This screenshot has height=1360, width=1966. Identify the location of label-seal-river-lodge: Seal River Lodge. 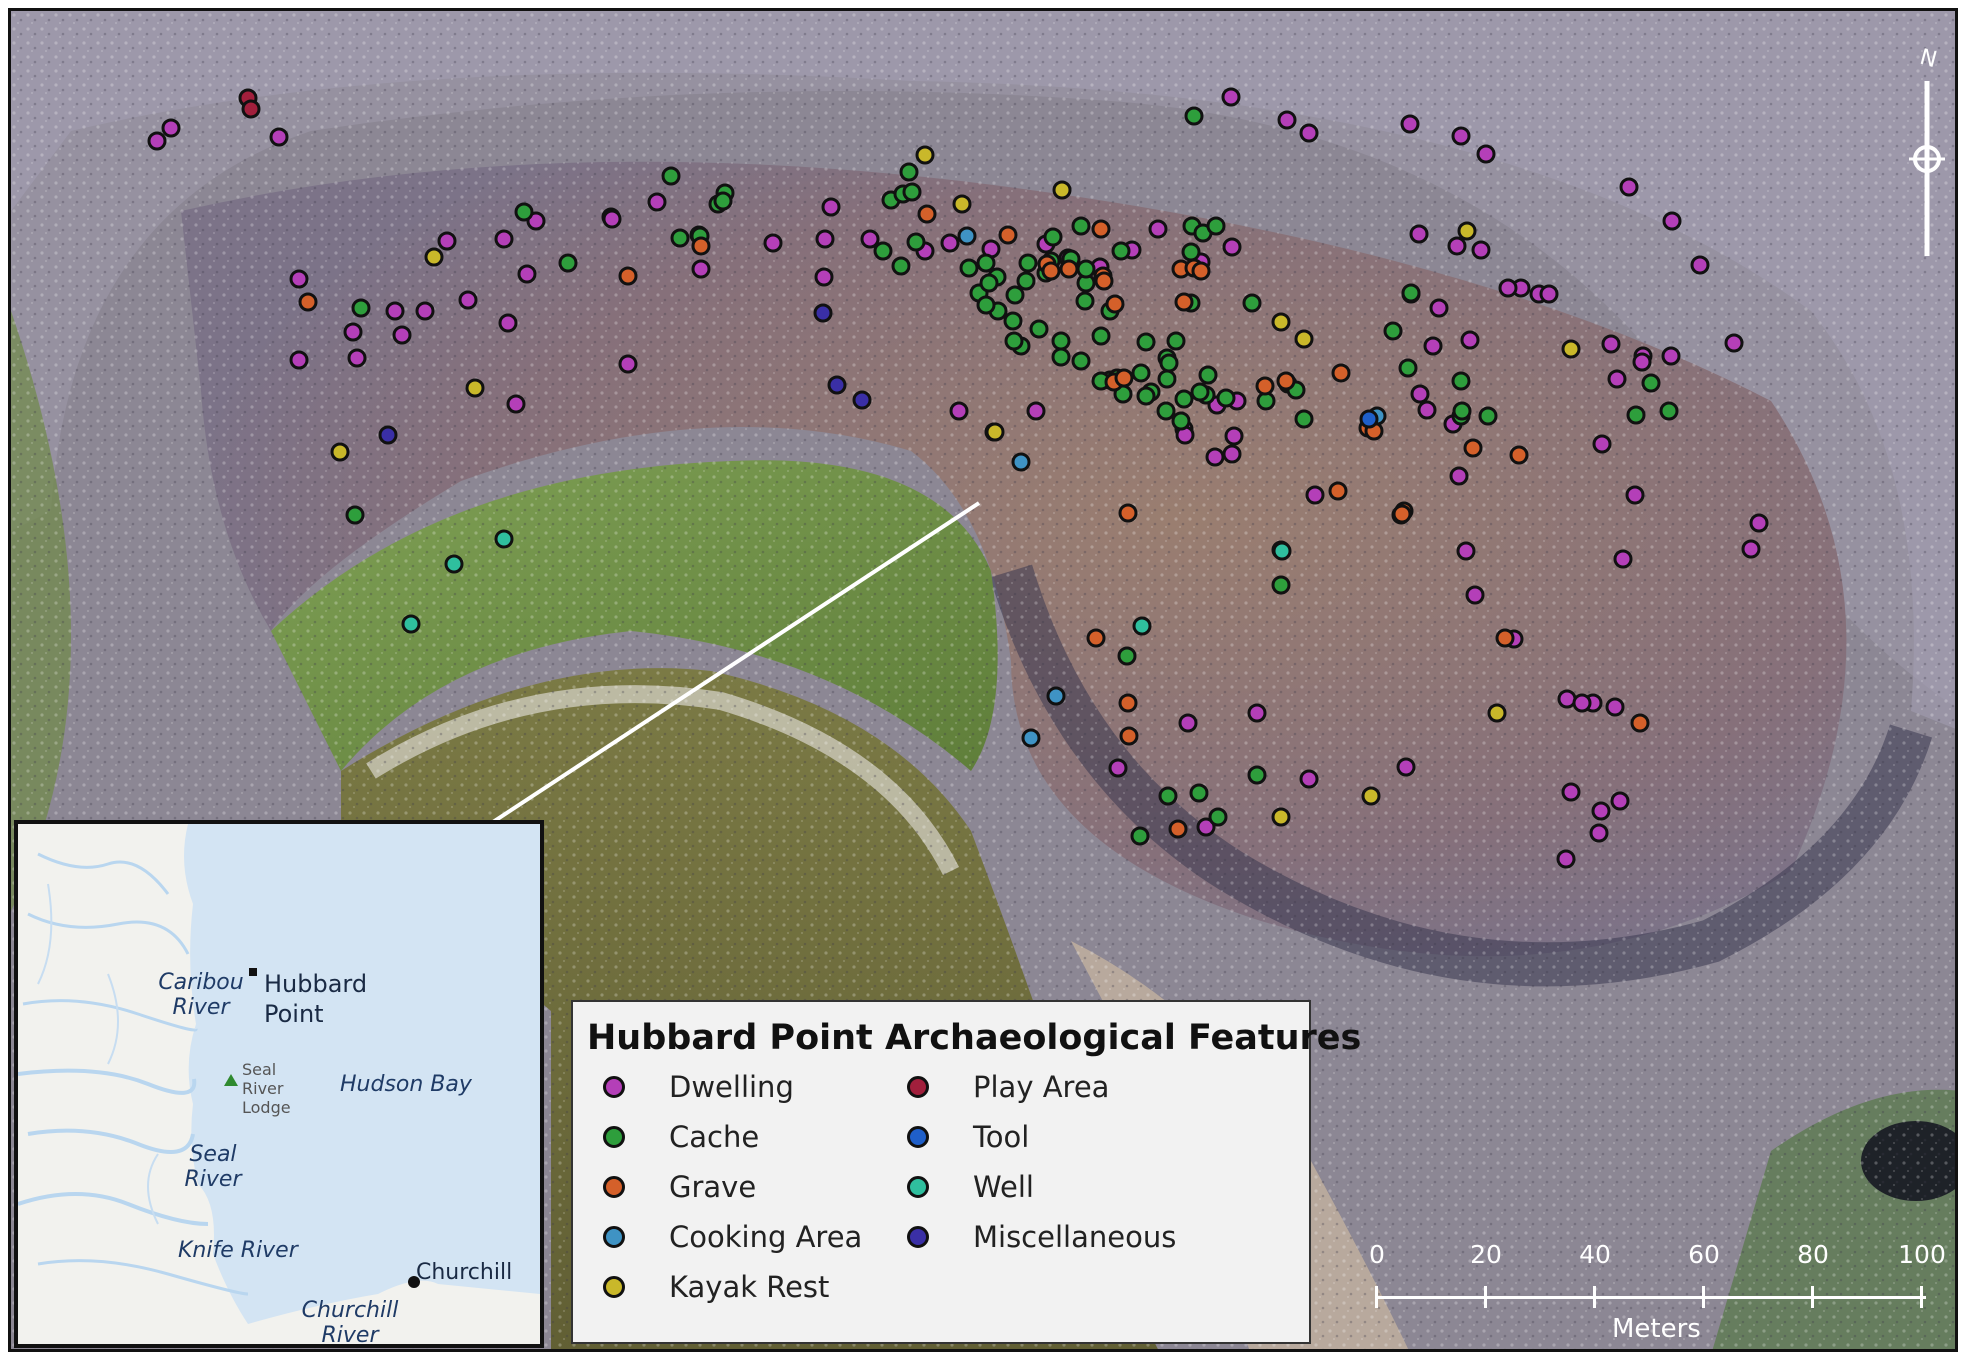
(266, 1088).